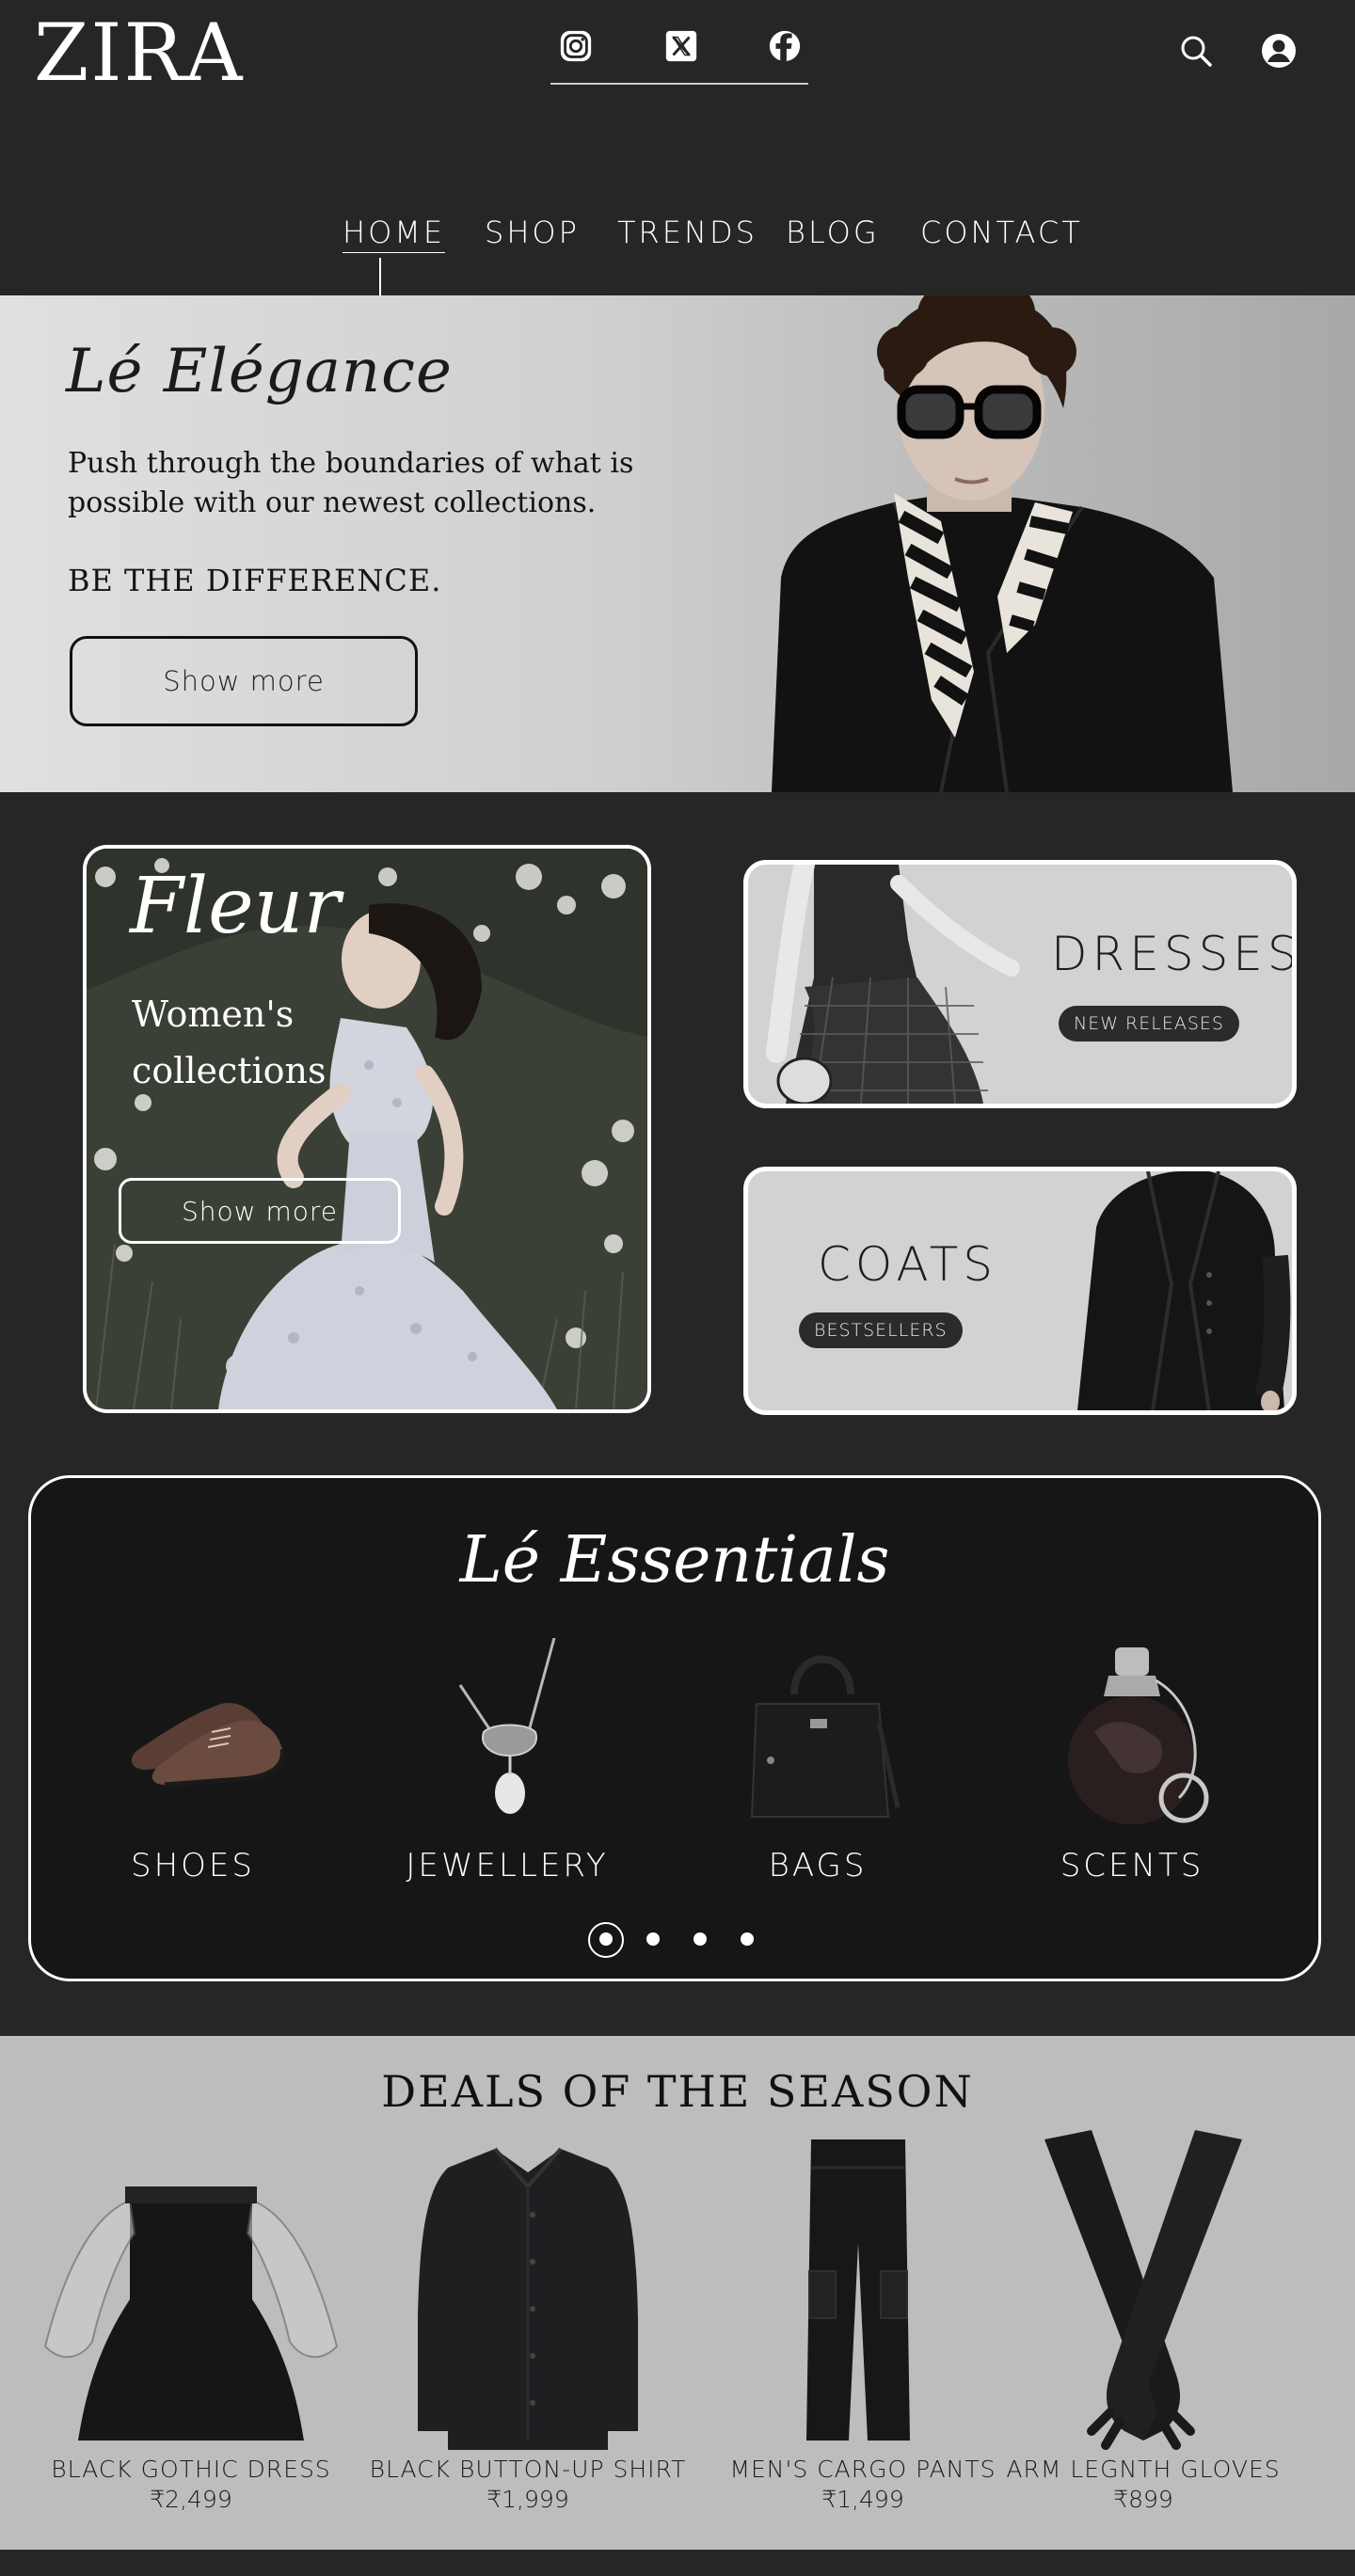  I want to click on category-card-coats: COATS BESTSELLERS, so click(1020, 1291).